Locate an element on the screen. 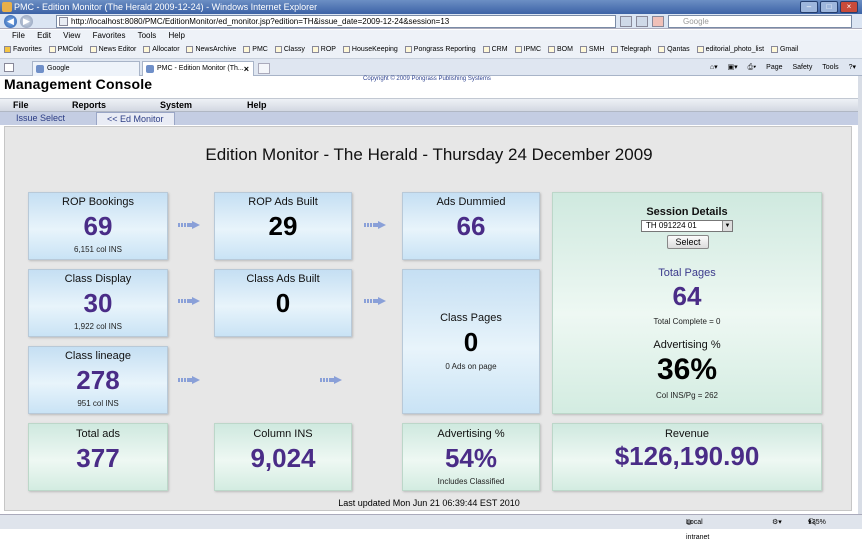 This screenshot has width=862, height=545. favorite-link: News Editor is located at coordinates (112, 49).